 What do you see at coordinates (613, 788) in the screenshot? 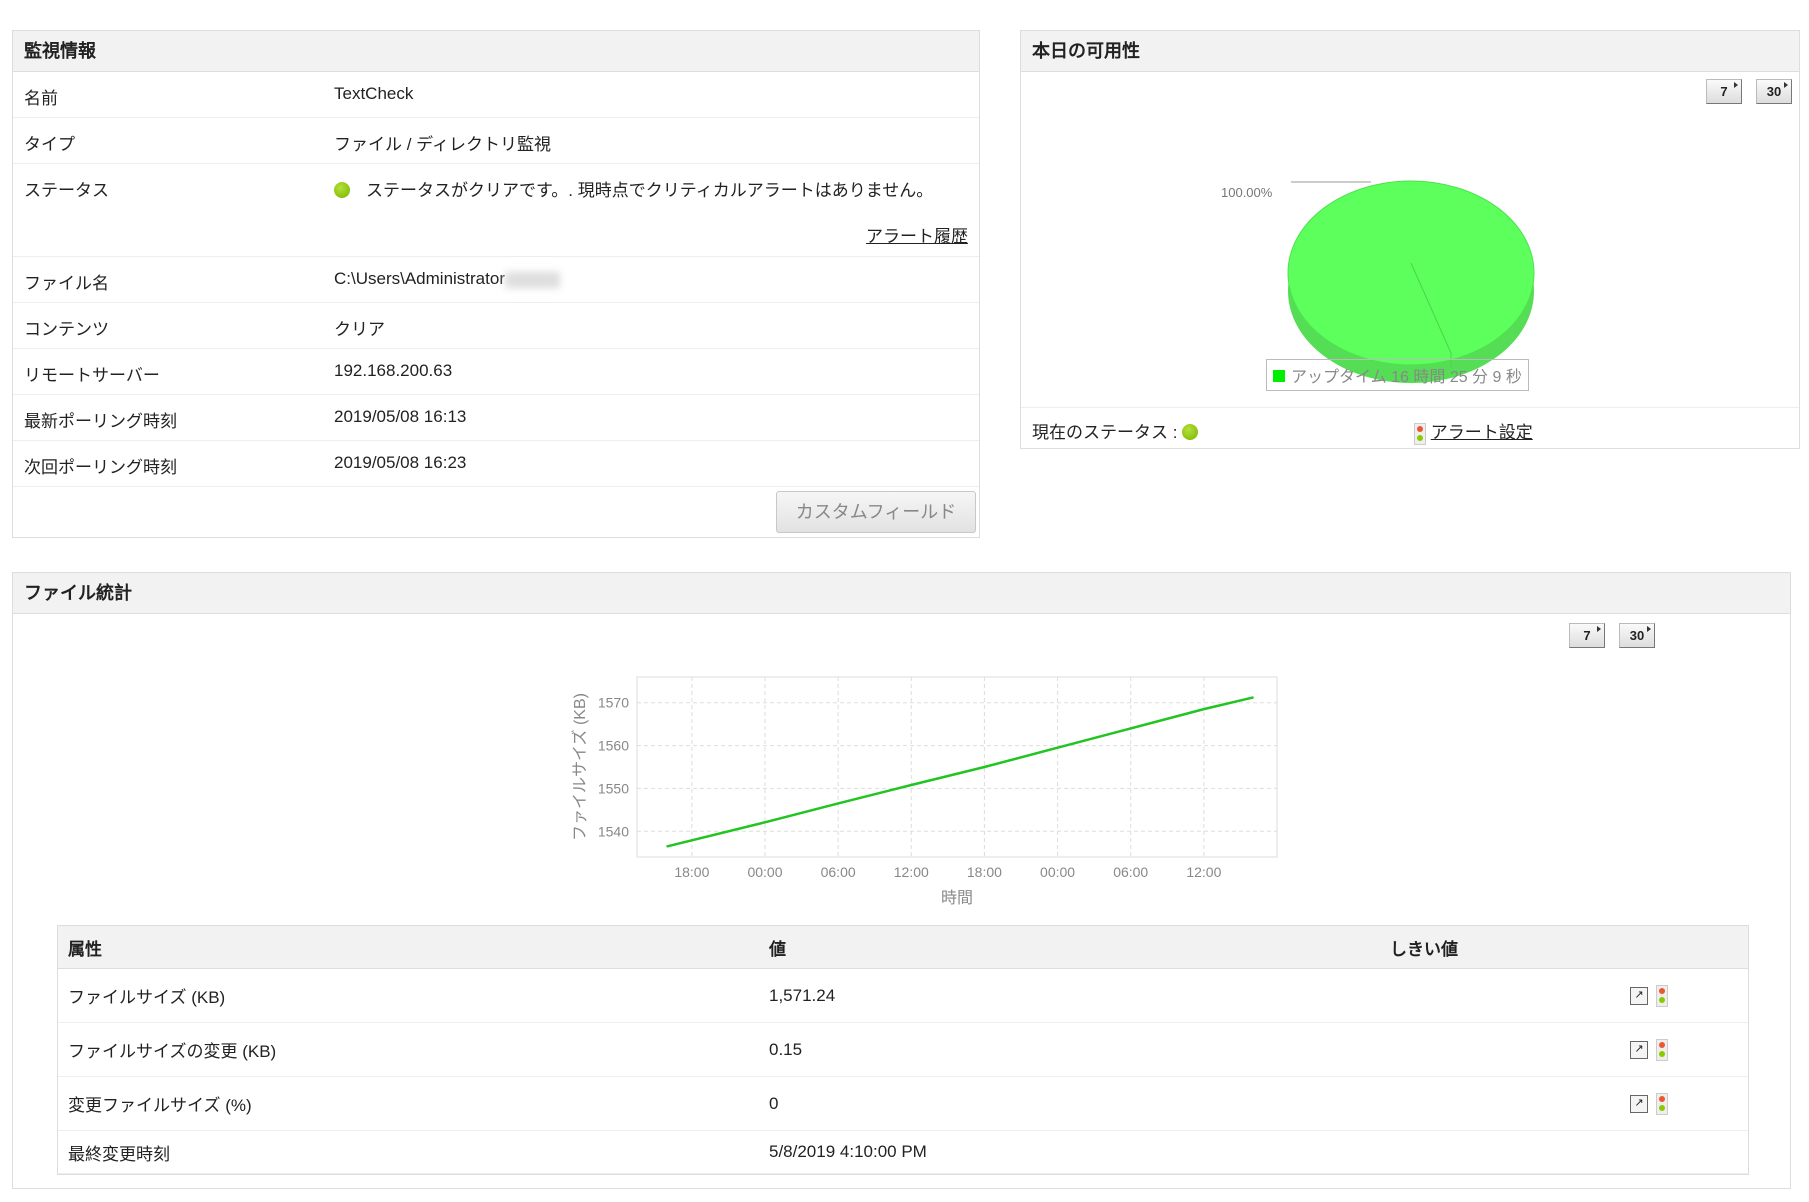
I see `y-tick-label: 1550` at bounding box center [613, 788].